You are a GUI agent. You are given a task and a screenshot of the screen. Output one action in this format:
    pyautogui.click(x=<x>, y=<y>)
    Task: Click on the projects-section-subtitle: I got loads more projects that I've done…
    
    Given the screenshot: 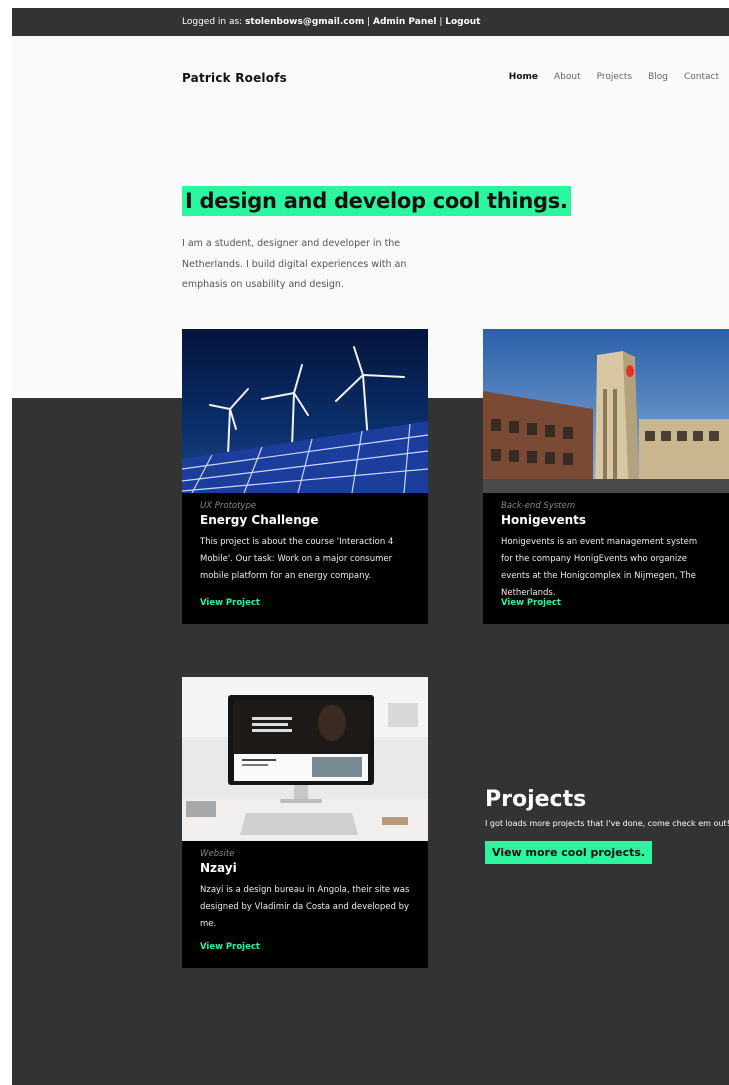 What is the action you would take?
    pyautogui.click(x=607, y=823)
    